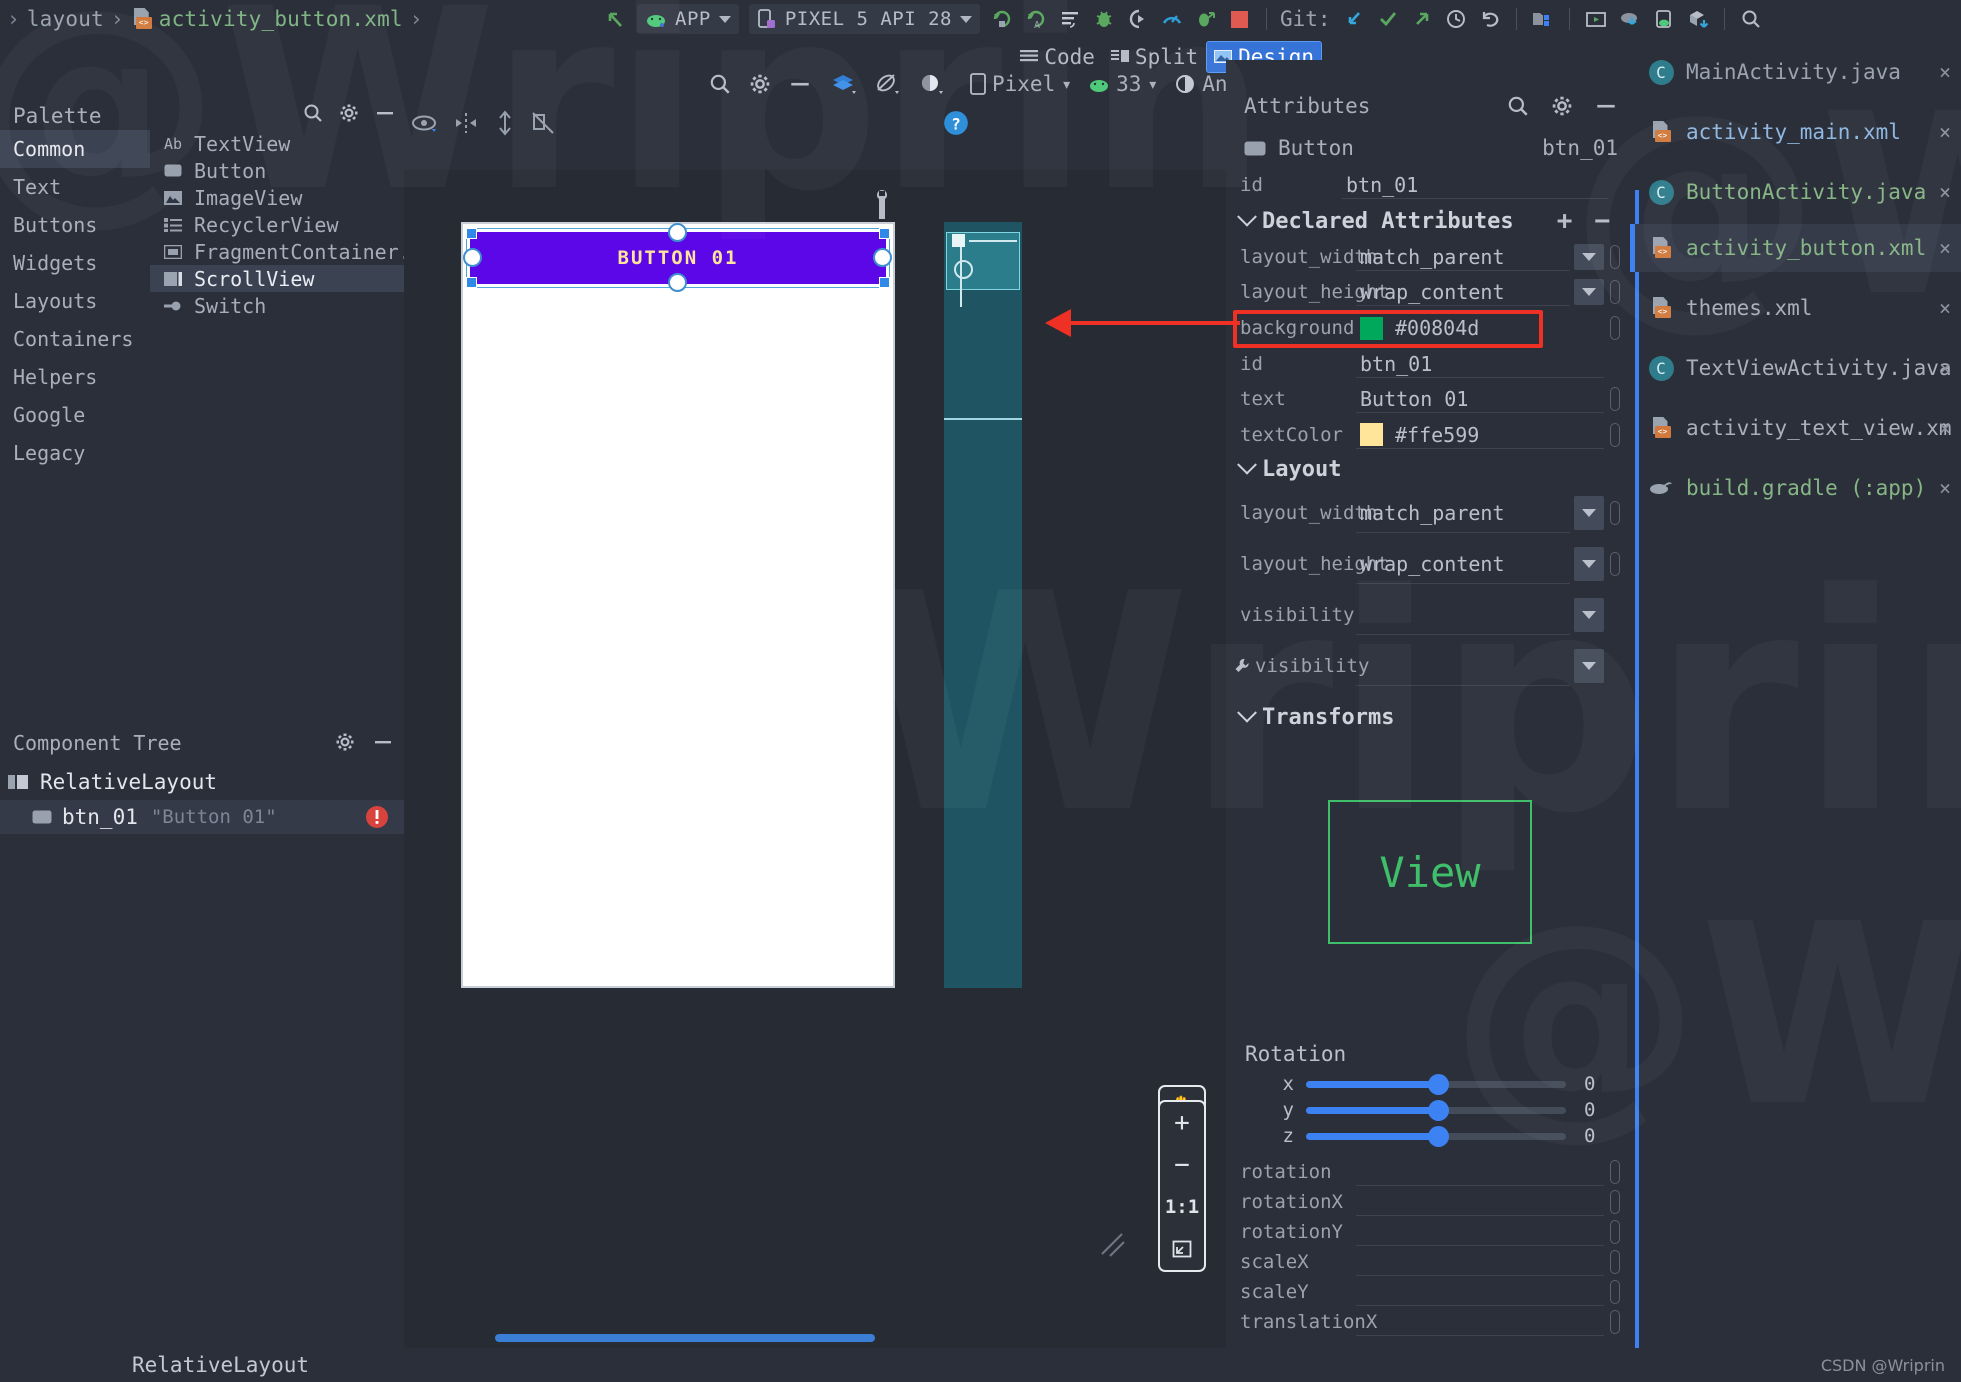 The height and width of the screenshot is (1382, 1961). I want to click on color-swatch, so click(1371, 434).